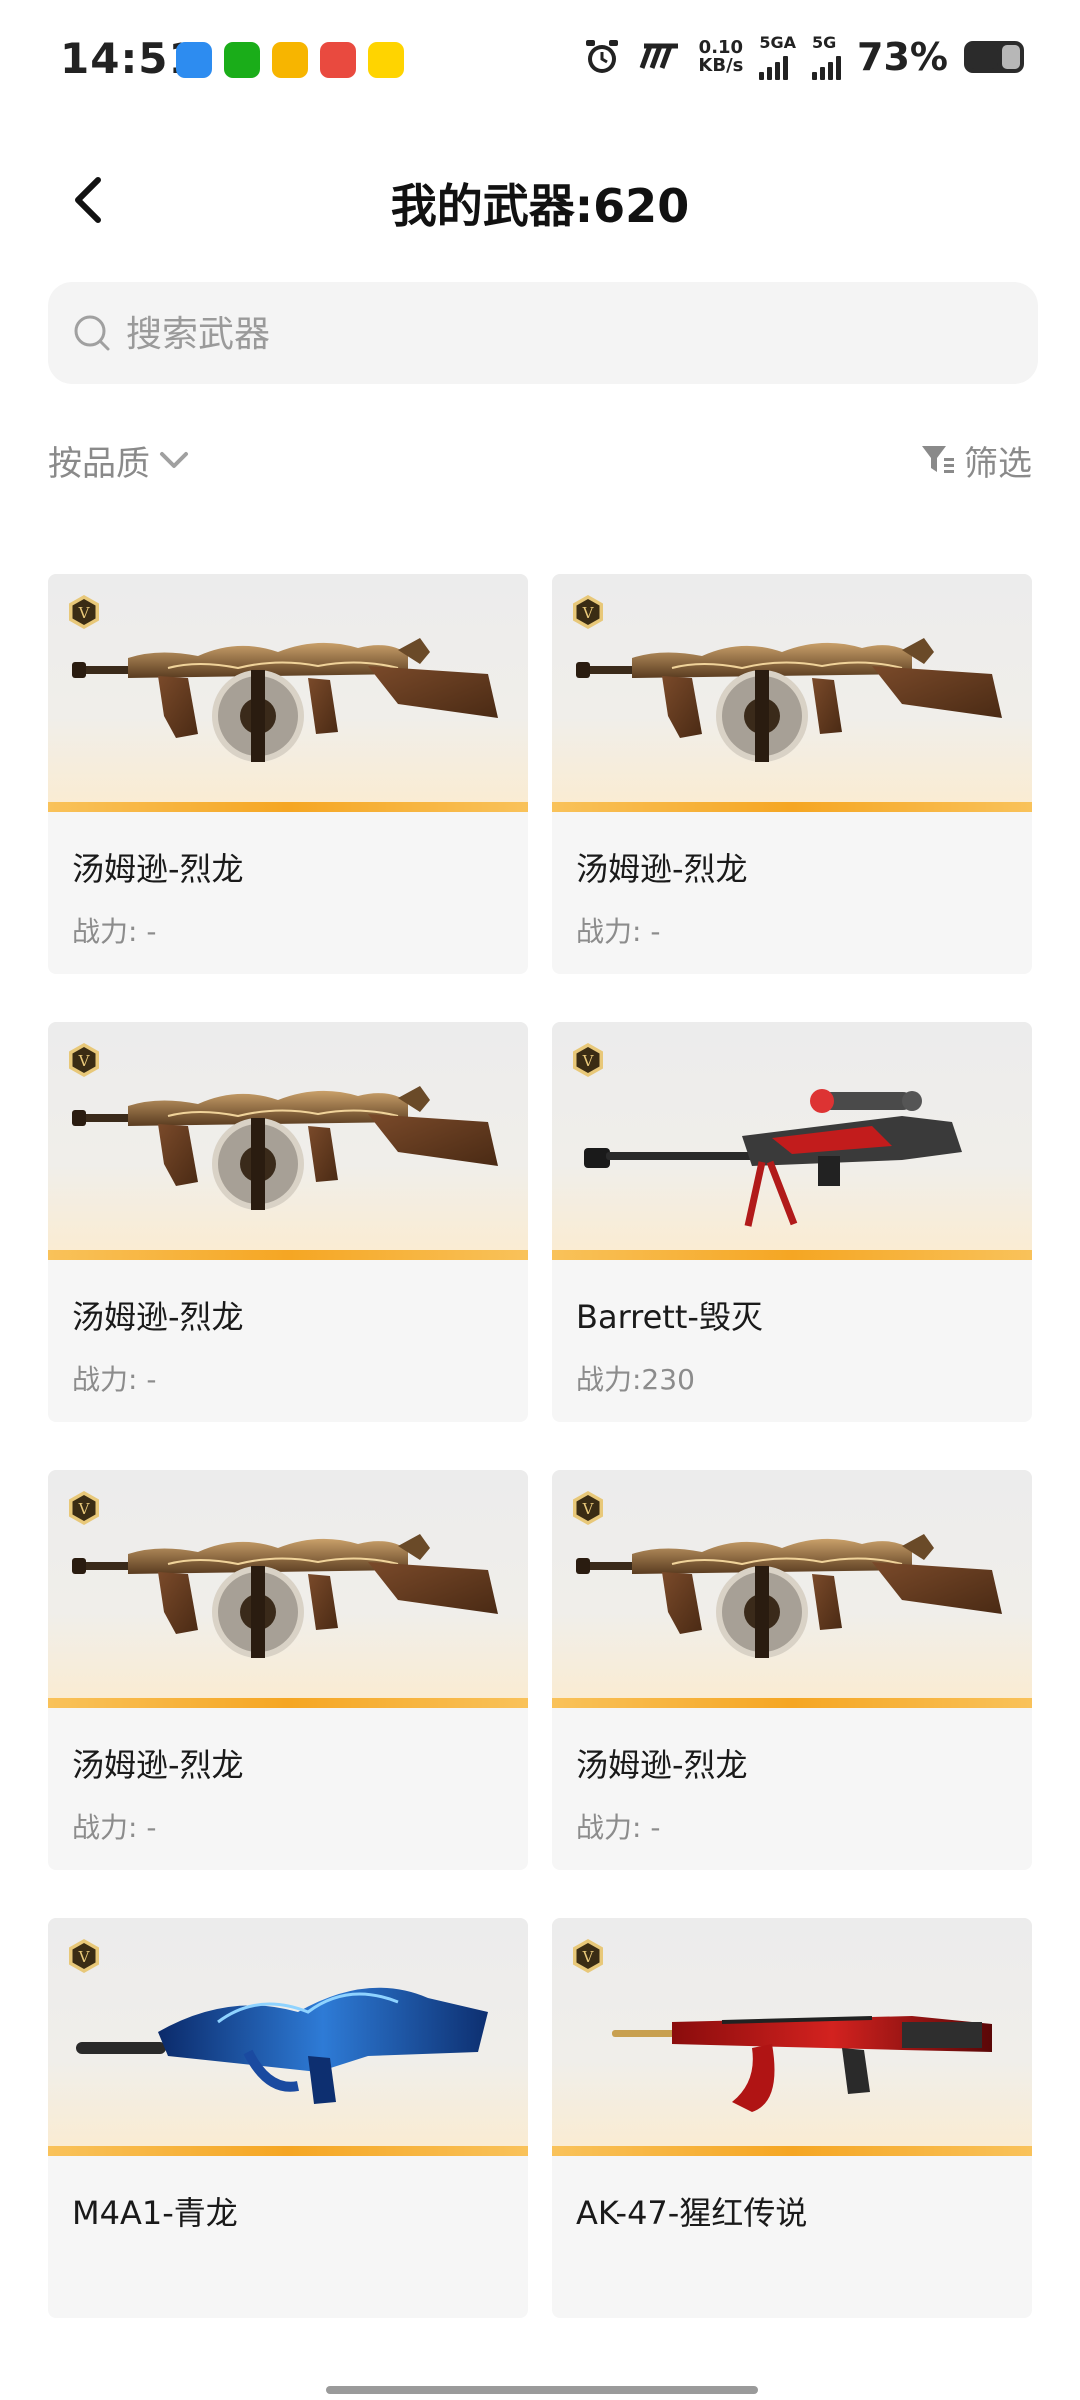 This screenshot has height=2400, width=1080. I want to click on weapon-name: AK-47-猩红传说, so click(692, 2213).